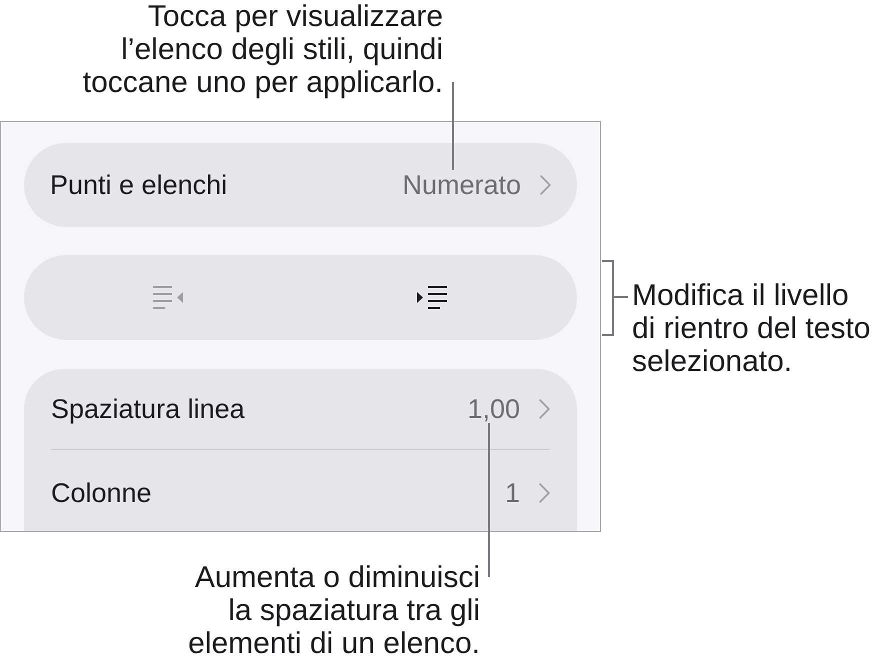  I want to click on row-label: Punti e elenchi, so click(139, 185).